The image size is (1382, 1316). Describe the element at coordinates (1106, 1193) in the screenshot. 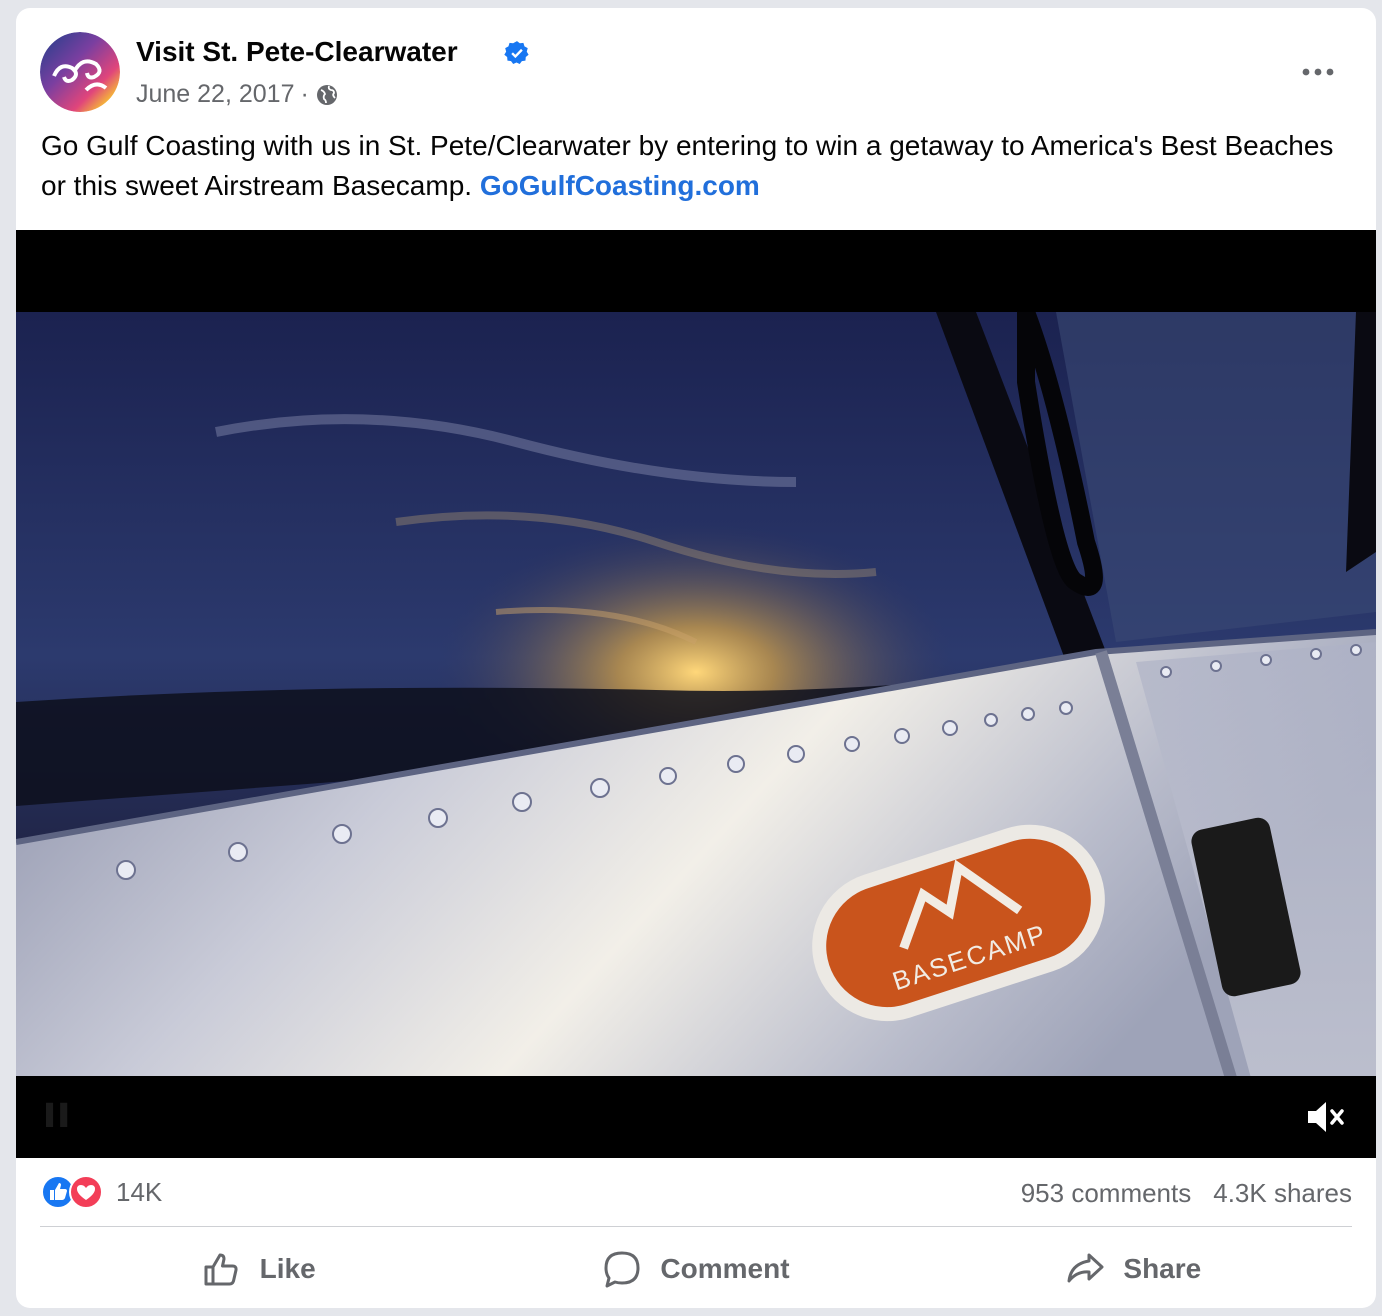

I see `comments-count-link: 953 comments` at that location.